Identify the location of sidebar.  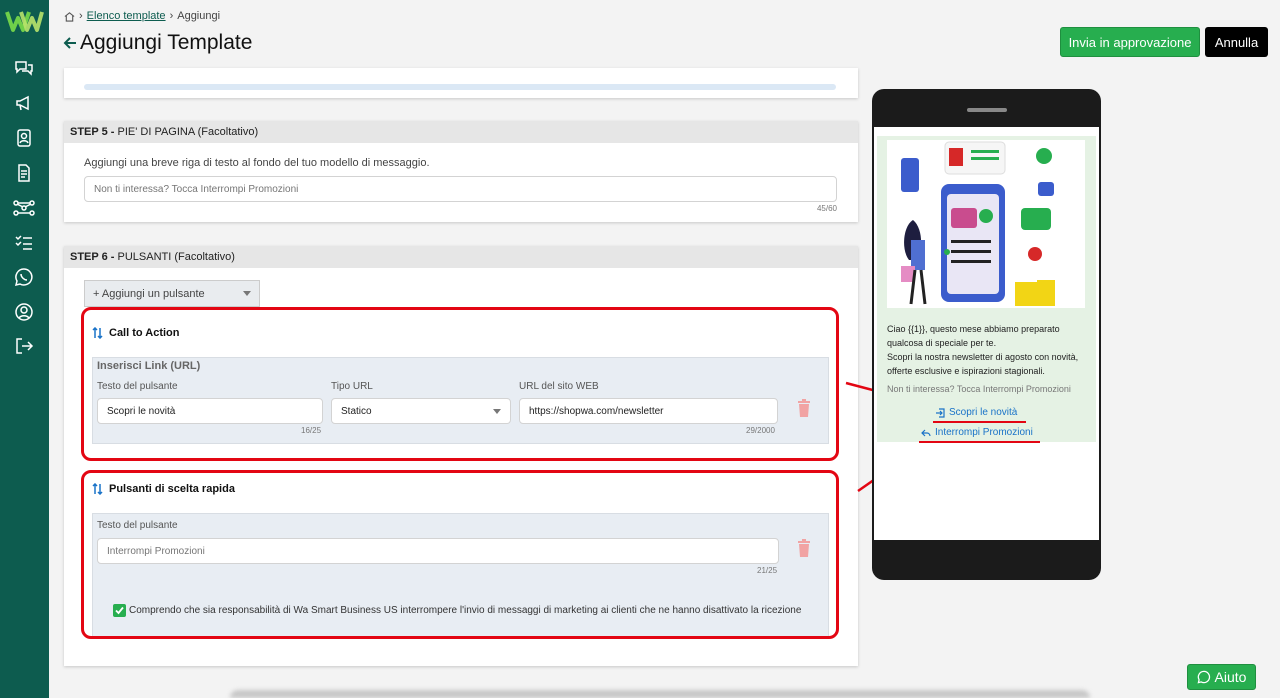
(24, 349).